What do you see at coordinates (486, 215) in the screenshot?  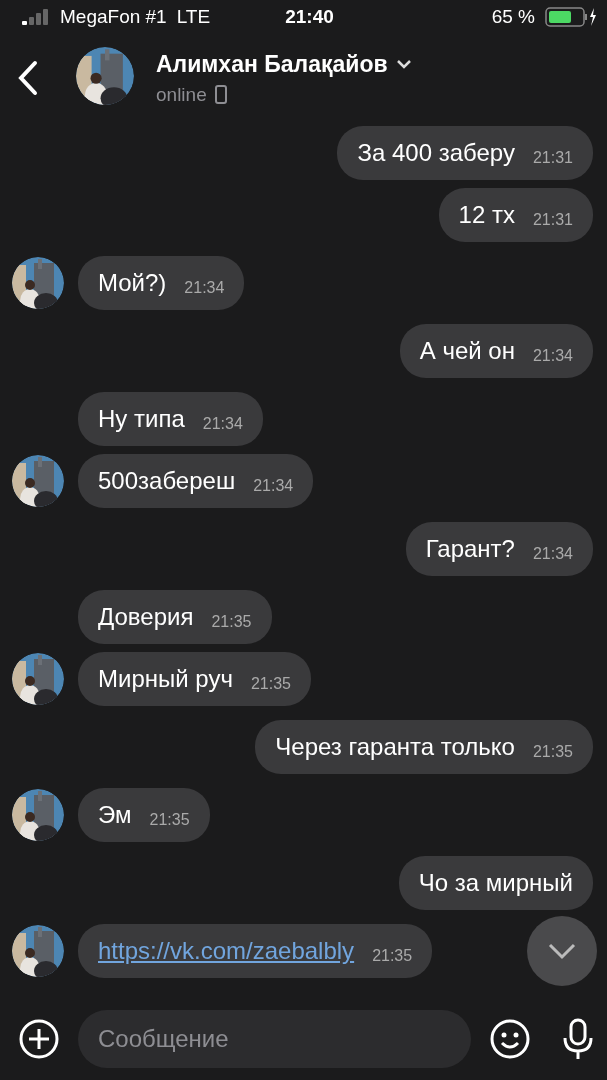 I see `message-text: 12 тх` at bounding box center [486, 215].